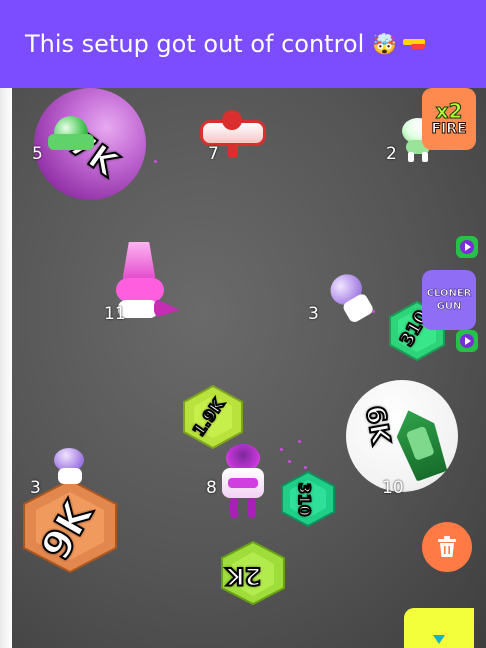 Image resolution: width=486 pixels, height=648 pixels. What do you see at coordinates (415, 44) in the screenshot?
I see `gun-icon` at bounding box center [415, 44].